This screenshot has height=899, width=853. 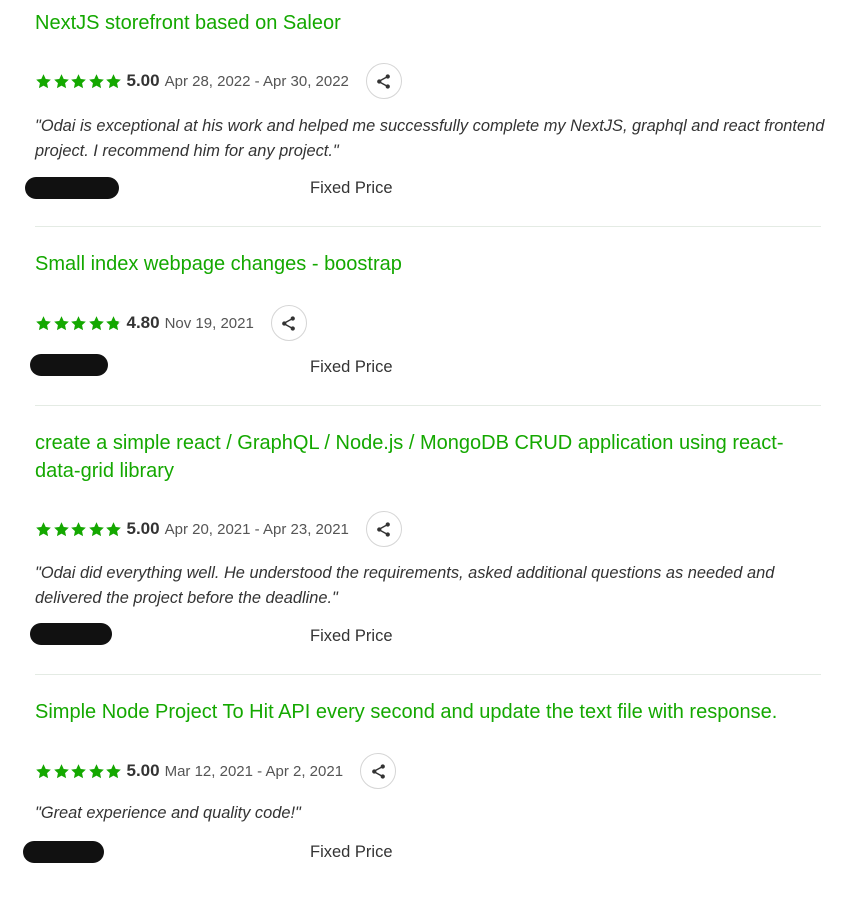 I want to click on review-title: Small index webpage changes - boostrap, so click(x=428, y=264).